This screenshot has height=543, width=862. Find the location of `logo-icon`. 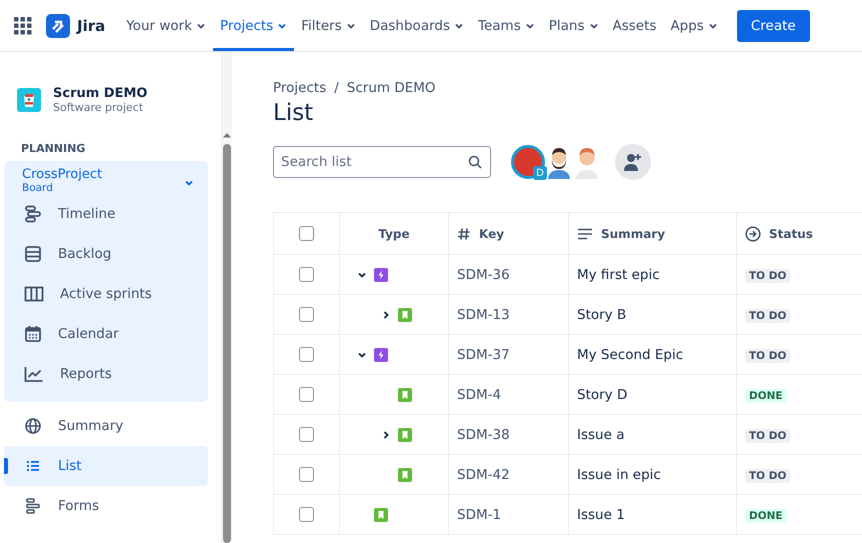

logo-icon is located at coordinates (58, 26).